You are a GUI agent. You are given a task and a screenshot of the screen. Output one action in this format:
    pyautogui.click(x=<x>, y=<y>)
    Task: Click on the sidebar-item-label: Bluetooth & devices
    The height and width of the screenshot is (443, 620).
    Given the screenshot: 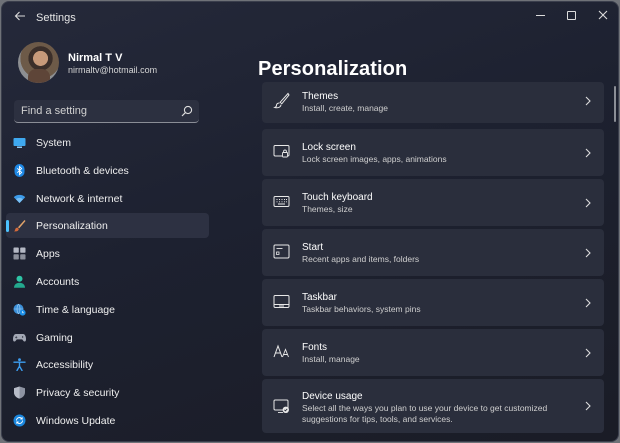 What is the action you would take?
    pyautogui.click(x=82, y=170)
    